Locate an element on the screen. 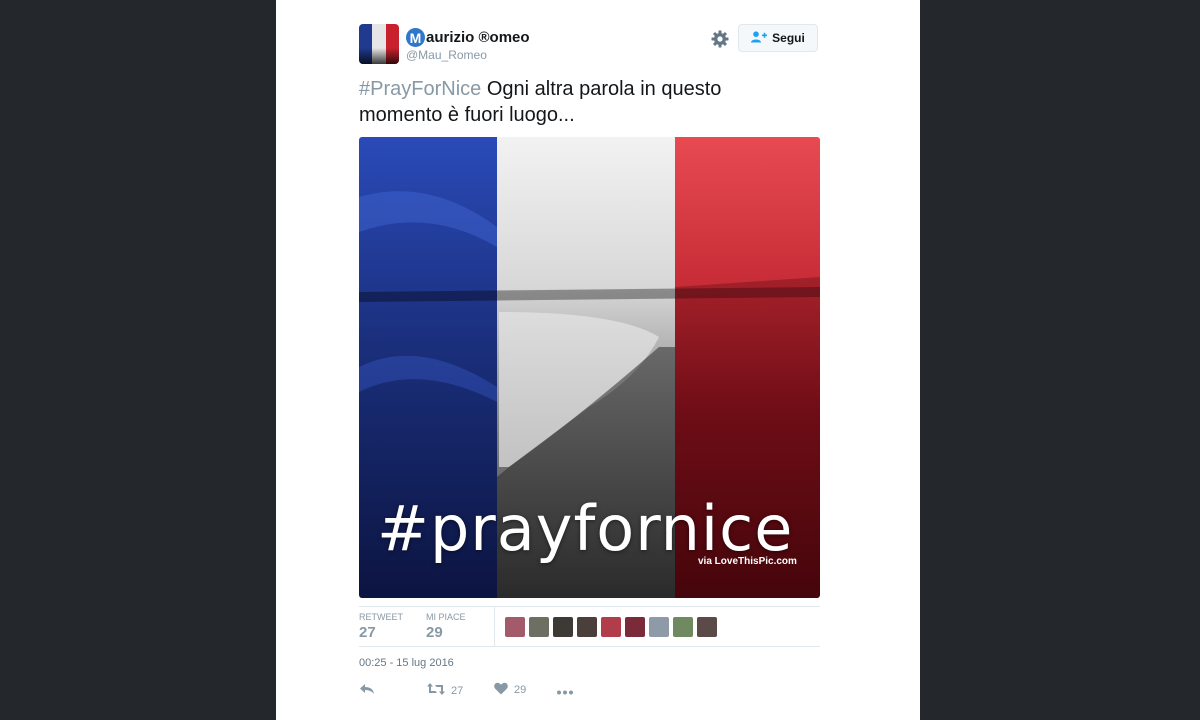  retweet-action-count: 27 is located at coordinates (457, 690).